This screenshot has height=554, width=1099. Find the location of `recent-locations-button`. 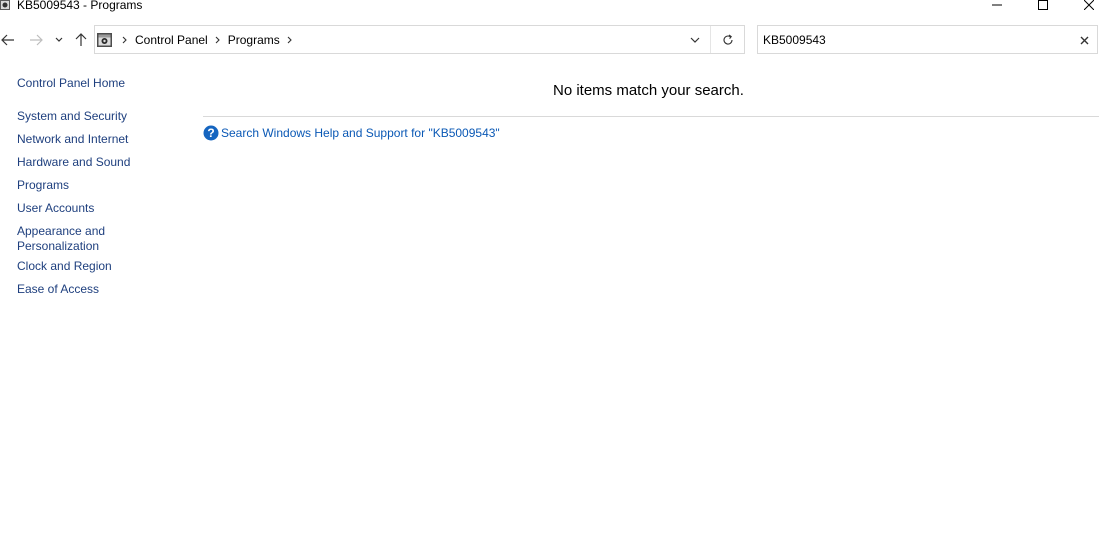

recent-locations-button is located at coordinates (59, 40).